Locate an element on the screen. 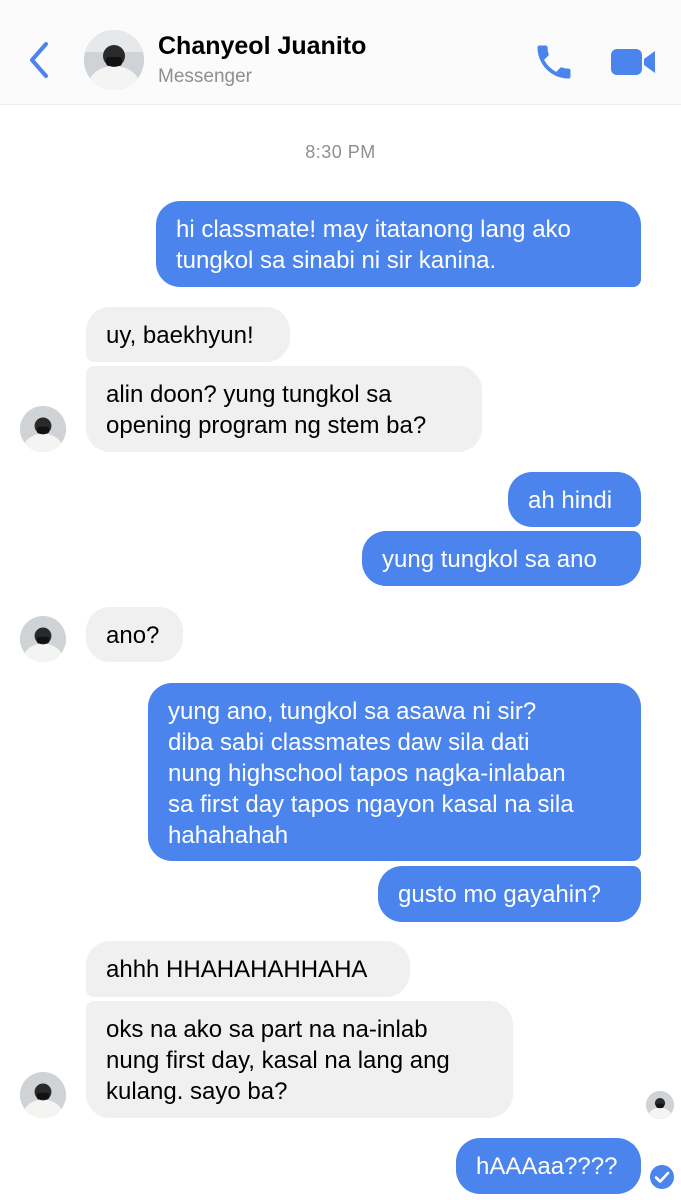 This screenshot has width=681, height=1200. chat-header: Chanyeol Juanito Messenger is located at coordinates (340, 52).